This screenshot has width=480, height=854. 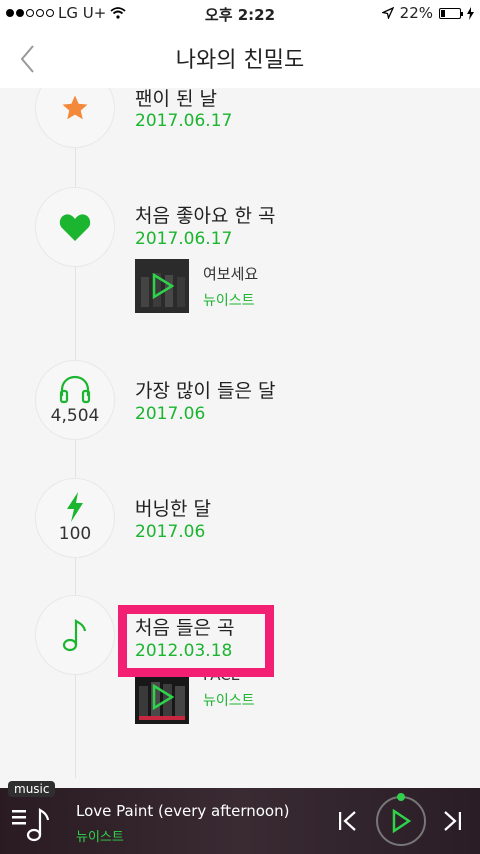 I want to click on timeline-item-title: 버닝한 달, so click(x=173, y=509).